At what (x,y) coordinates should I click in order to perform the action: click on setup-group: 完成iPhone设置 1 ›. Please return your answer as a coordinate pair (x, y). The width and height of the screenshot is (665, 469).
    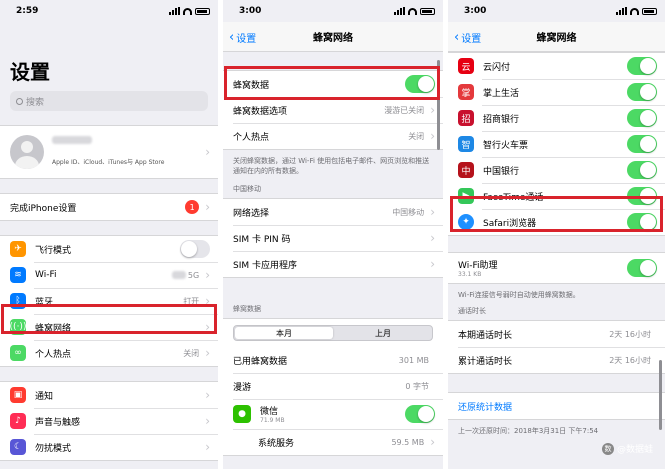
    Looking at the image, I should click on (109, 207).